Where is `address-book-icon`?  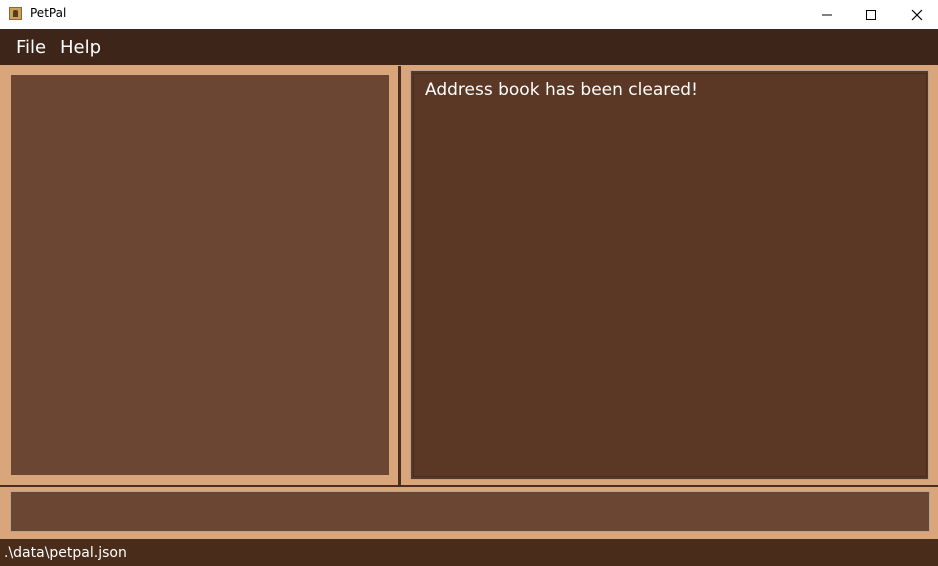
address-book-icon is located at coordinates (15, 13).